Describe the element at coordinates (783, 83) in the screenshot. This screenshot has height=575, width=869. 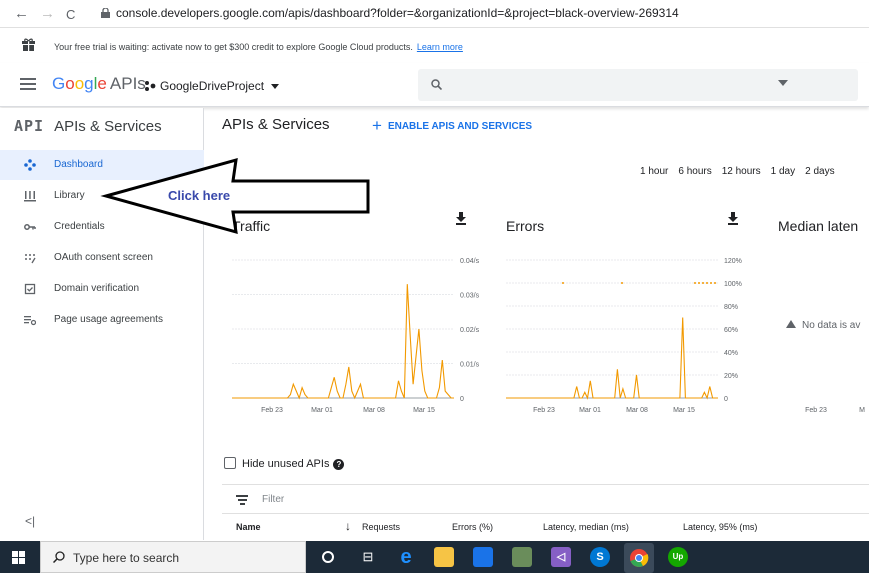
I see `search-dropdown-icon` at that location.